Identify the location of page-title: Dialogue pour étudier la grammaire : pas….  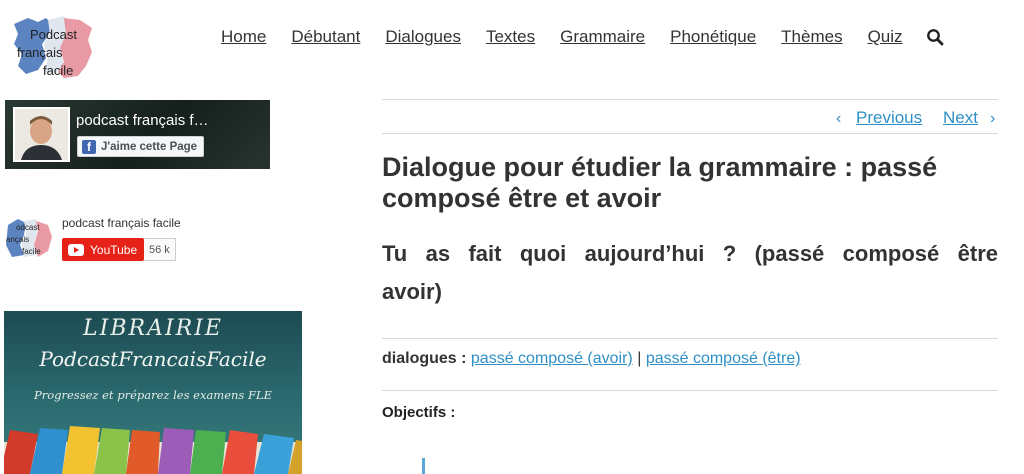
(660, 182).